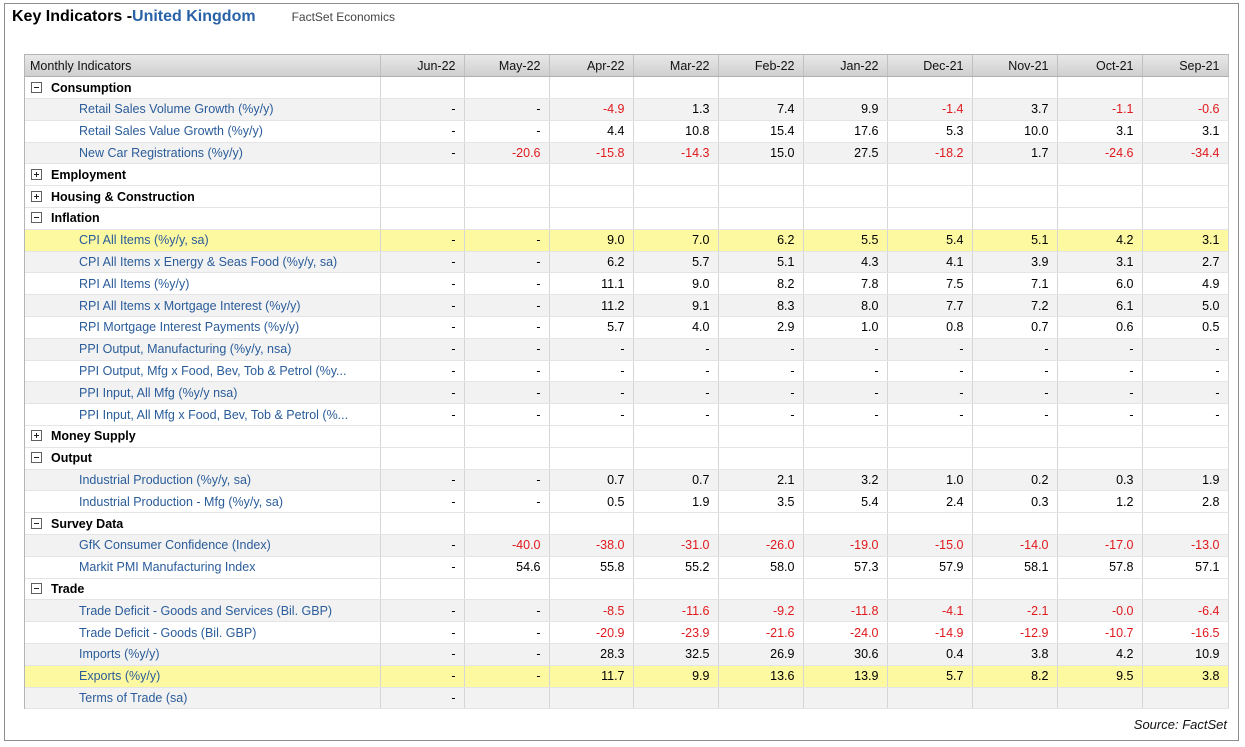 This screenshot has width=1245, height=747. I want to click on value-cell: -14.9, so click(930, 633).